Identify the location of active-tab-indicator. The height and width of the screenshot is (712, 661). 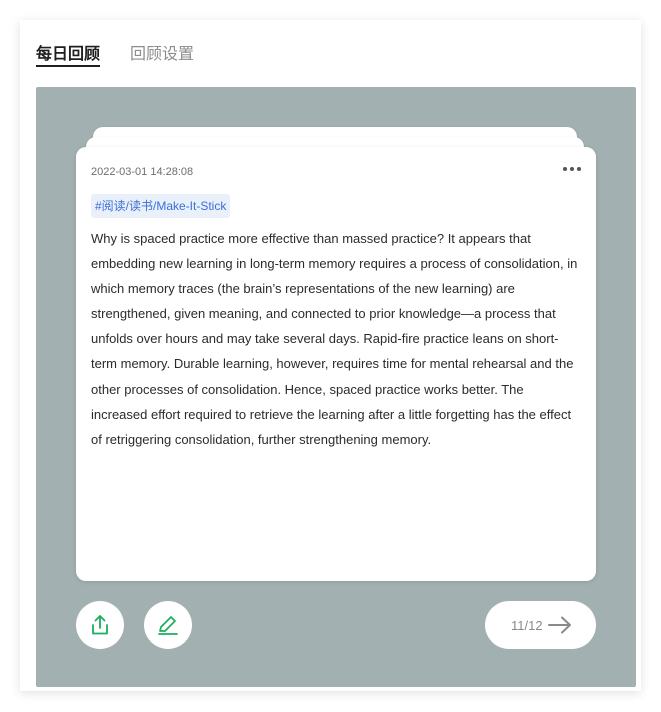
(68, 66).